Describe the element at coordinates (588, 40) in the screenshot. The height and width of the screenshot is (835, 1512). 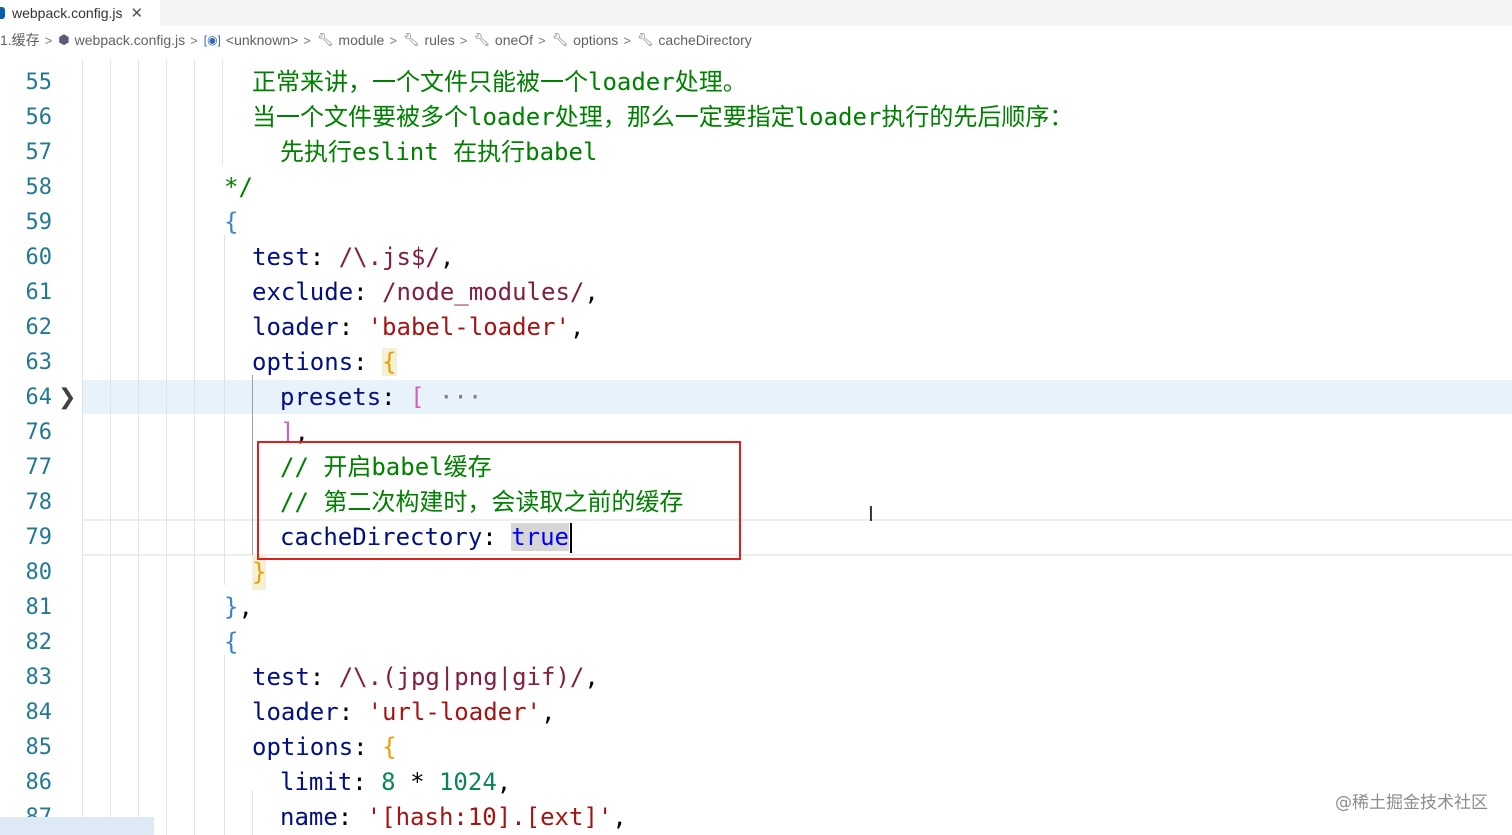
I see `breadcrumb-options: 🔧︎ options >` at that location.